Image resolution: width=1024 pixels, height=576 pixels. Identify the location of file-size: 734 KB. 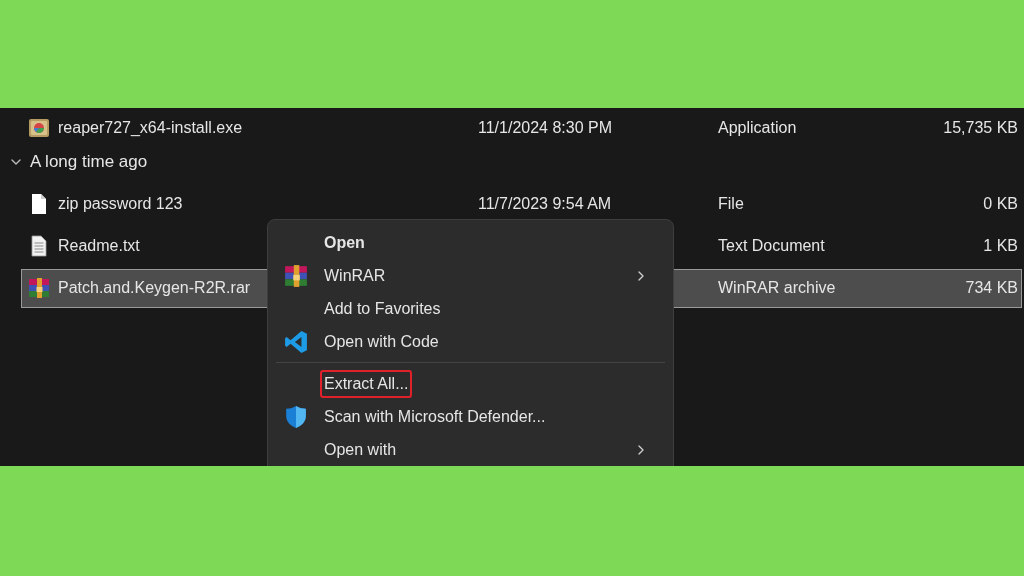
(992, 288).